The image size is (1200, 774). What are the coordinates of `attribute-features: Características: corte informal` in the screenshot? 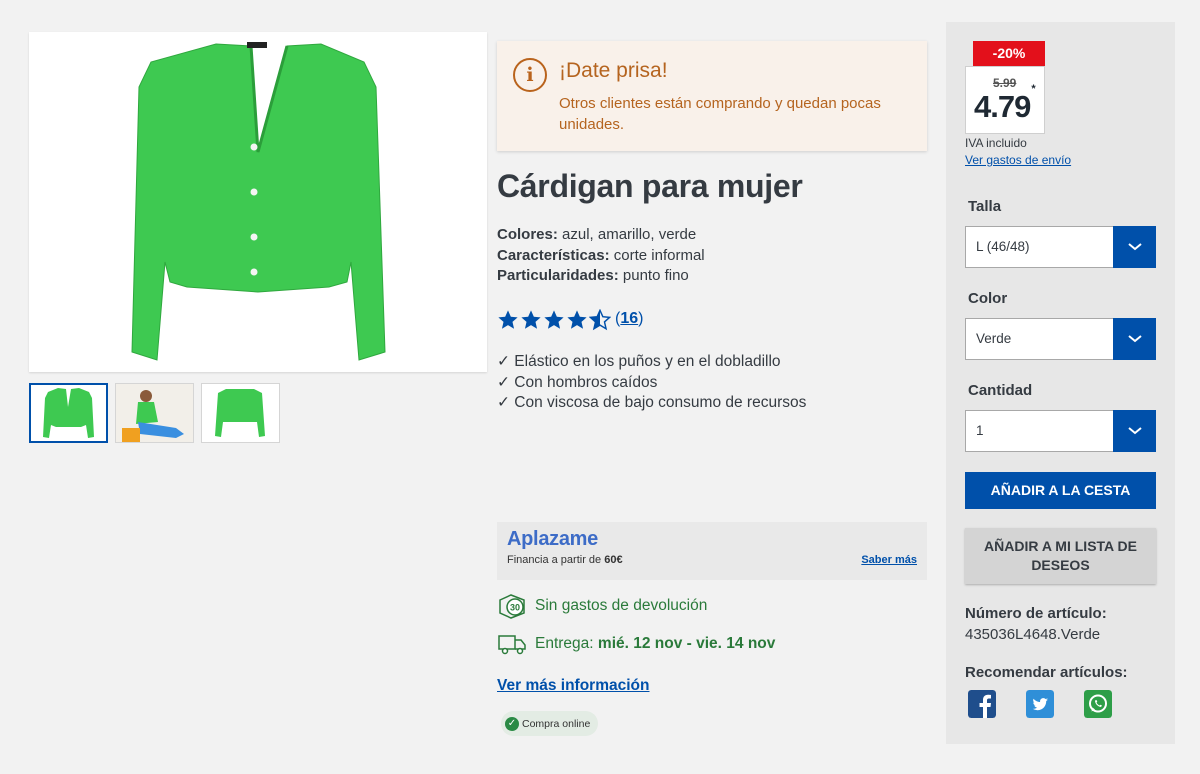 It's located at (601, 256).